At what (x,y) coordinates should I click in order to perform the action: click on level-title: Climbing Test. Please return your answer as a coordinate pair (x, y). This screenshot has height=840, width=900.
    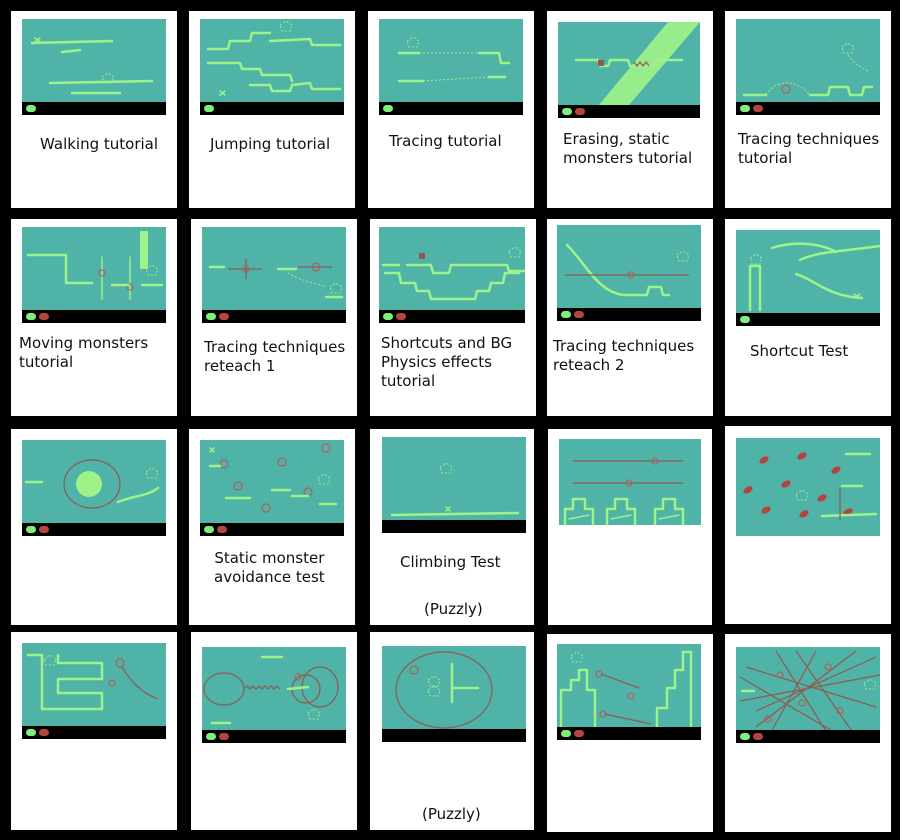
    Looking at the image, I should click on (450, 562).